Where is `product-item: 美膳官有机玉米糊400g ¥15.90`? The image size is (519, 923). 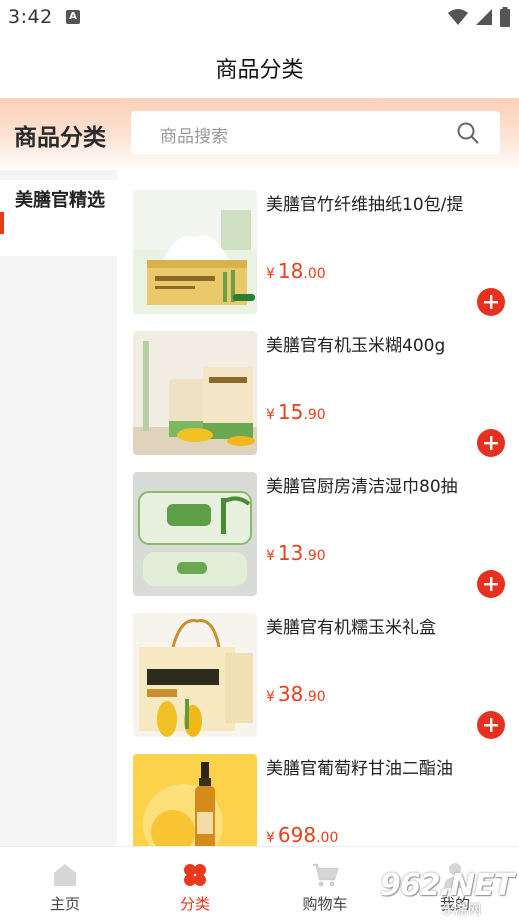 product-item: 美膳官有机玉米糊400g ¥15.90 is located at coordinates (318, 384).